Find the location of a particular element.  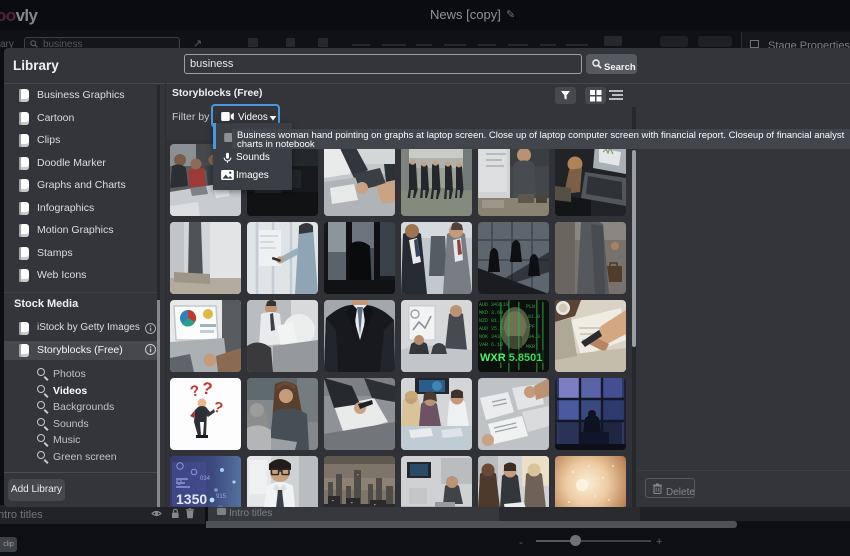

svg-text: MKR is located at coordinates (530, 347).